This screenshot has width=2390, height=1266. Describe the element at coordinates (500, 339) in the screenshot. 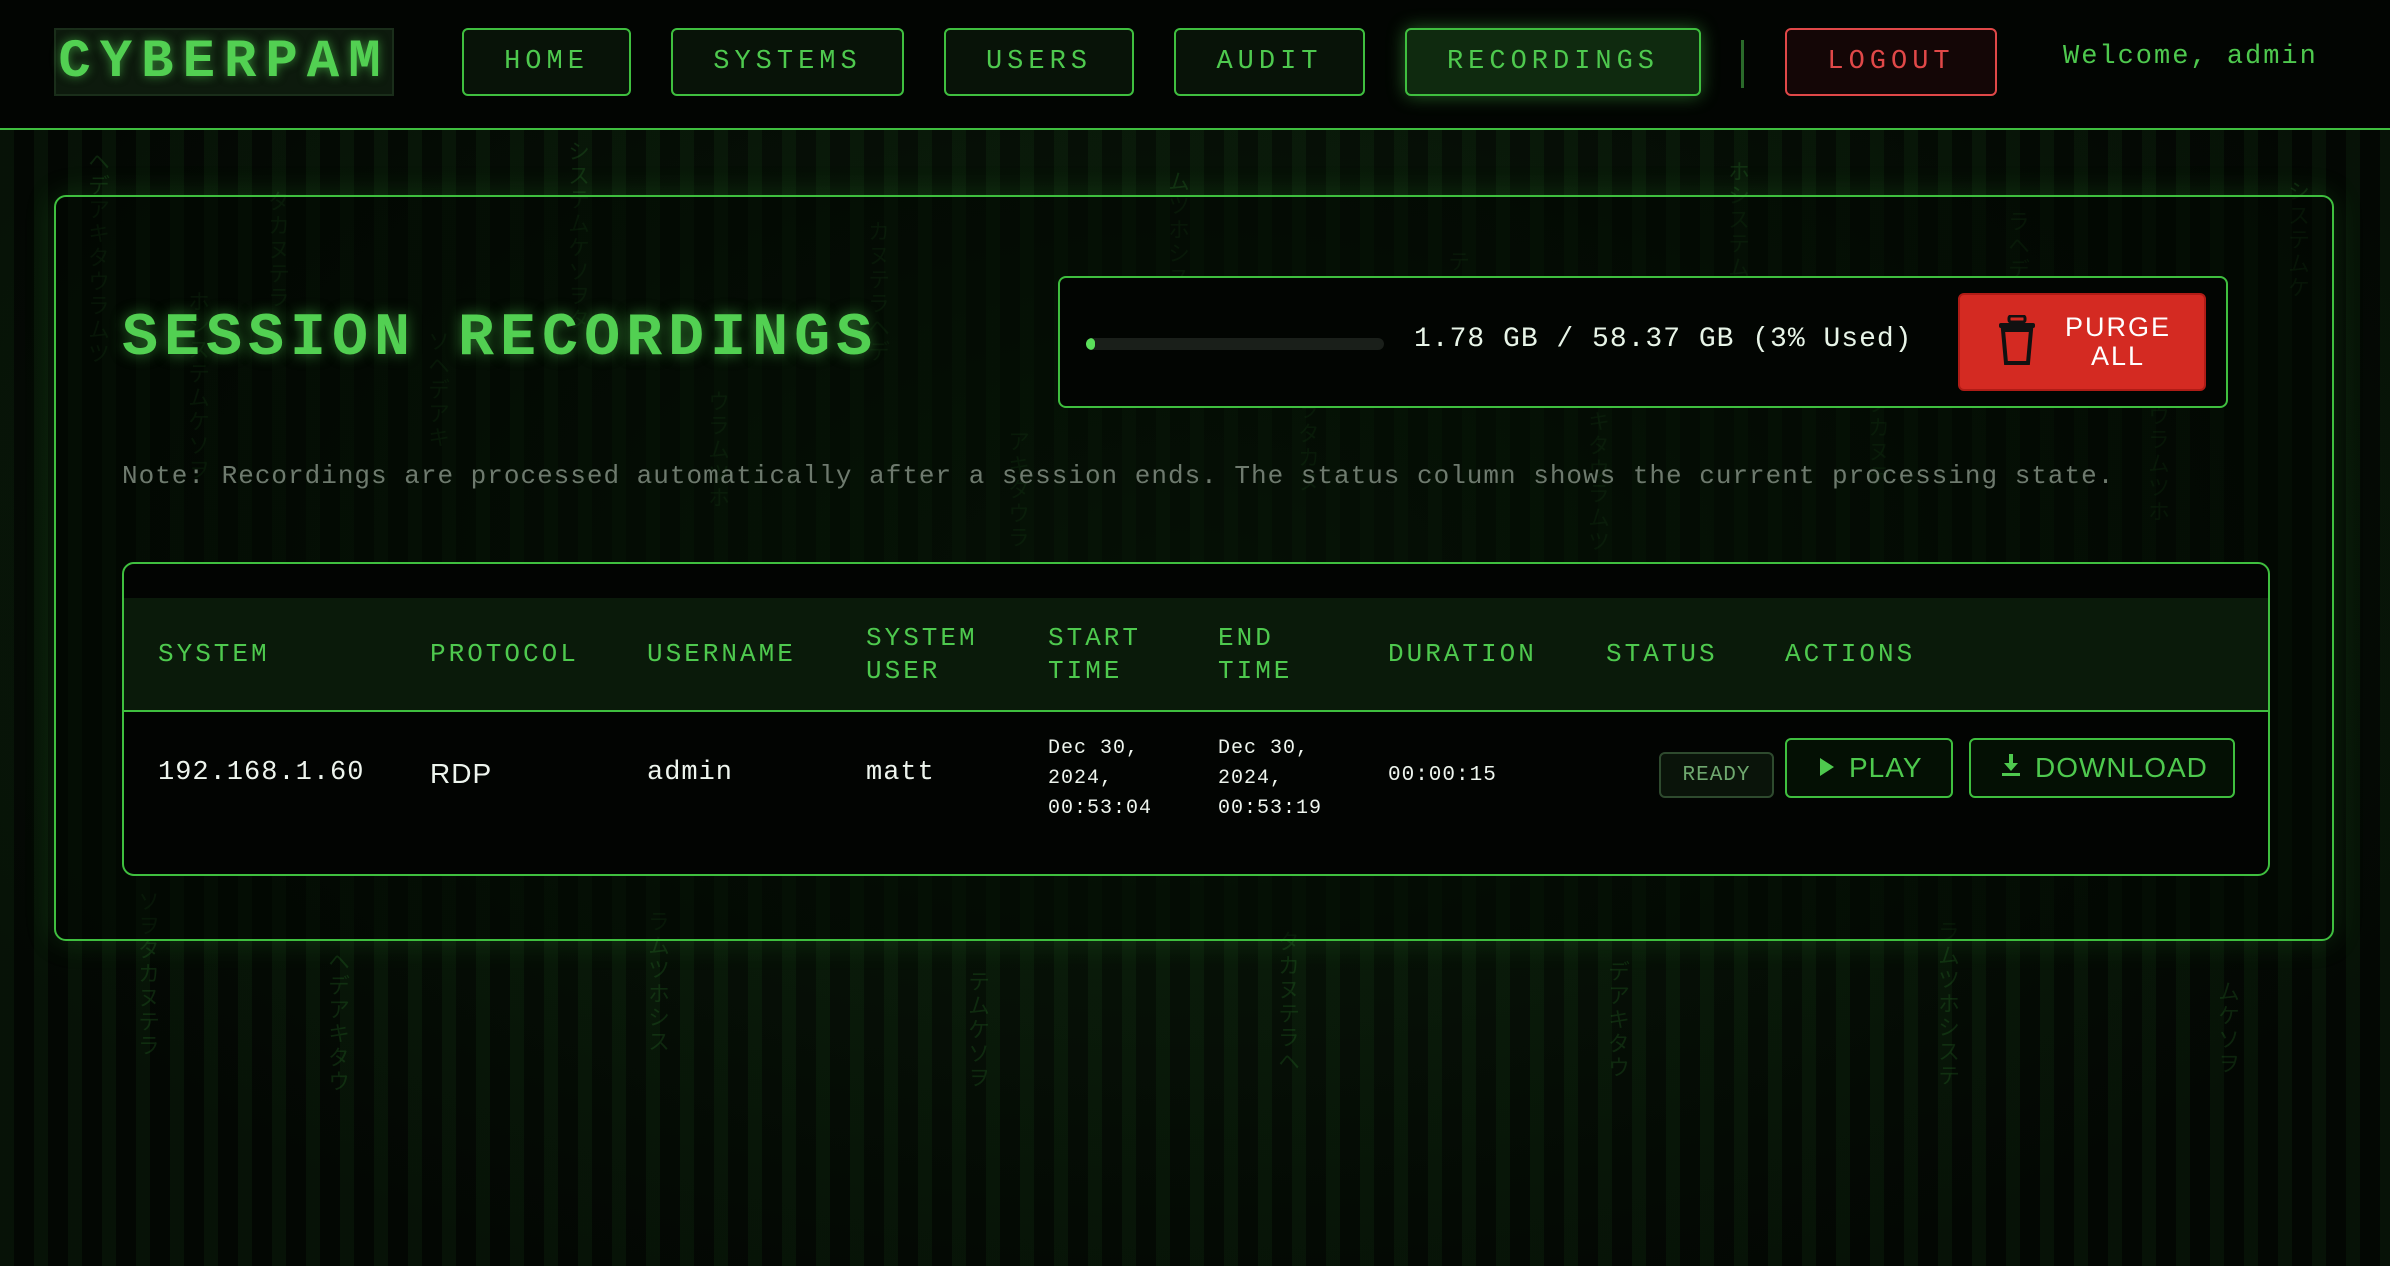

I see `page-title: SESSION RECORDINGS` at that location.